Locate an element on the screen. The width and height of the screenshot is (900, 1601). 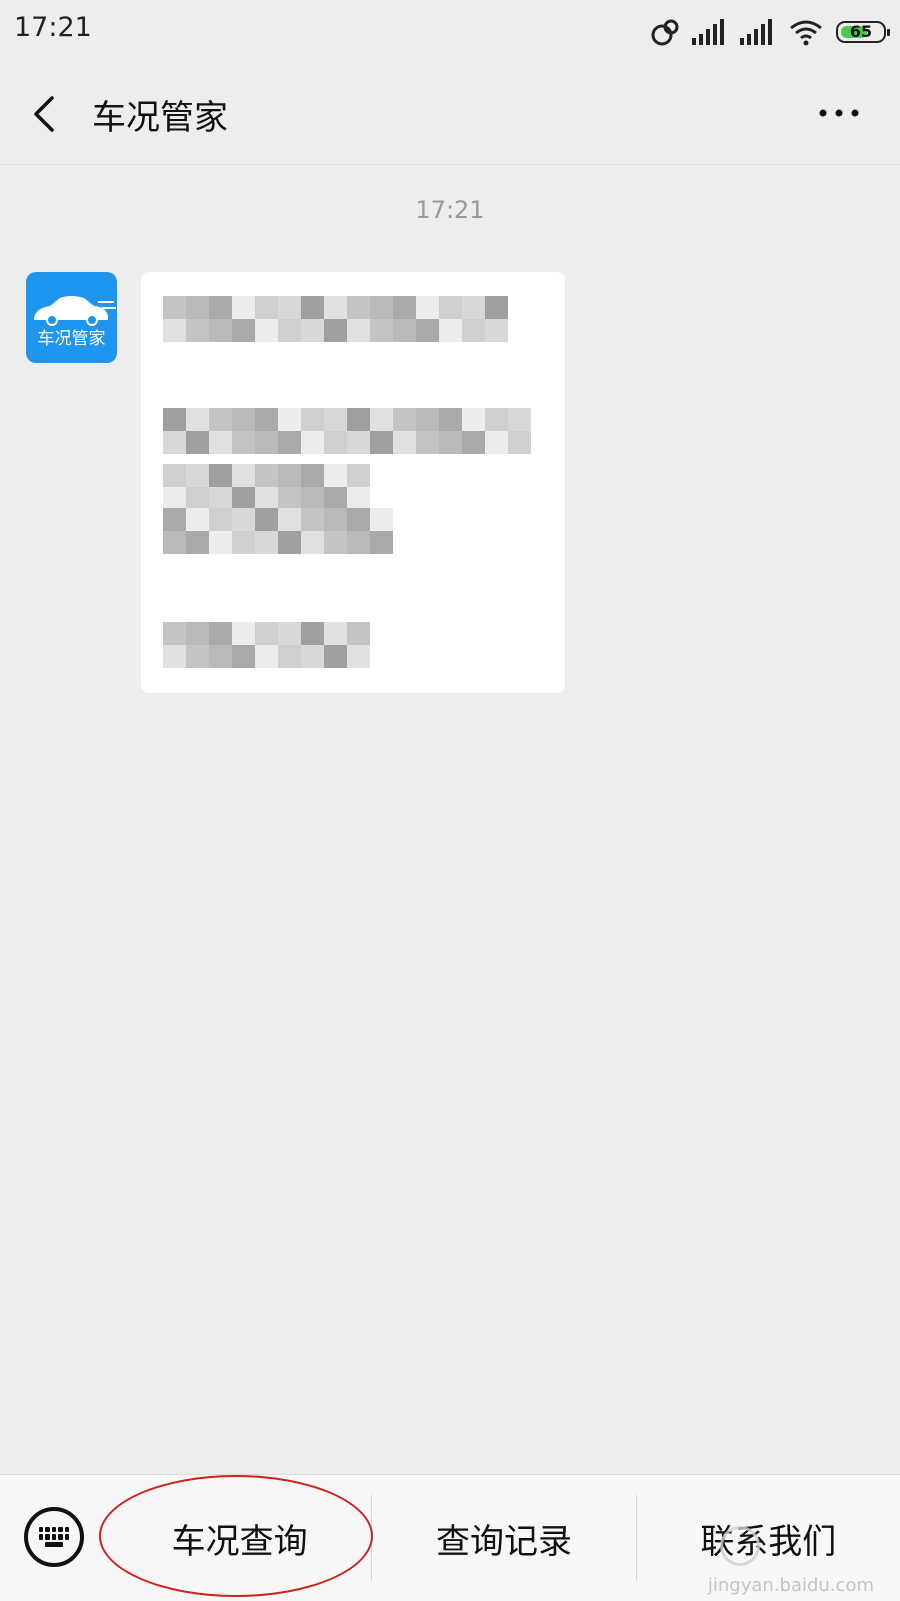
status-bar: 17:21 65 is located at coordinates (450, 32).